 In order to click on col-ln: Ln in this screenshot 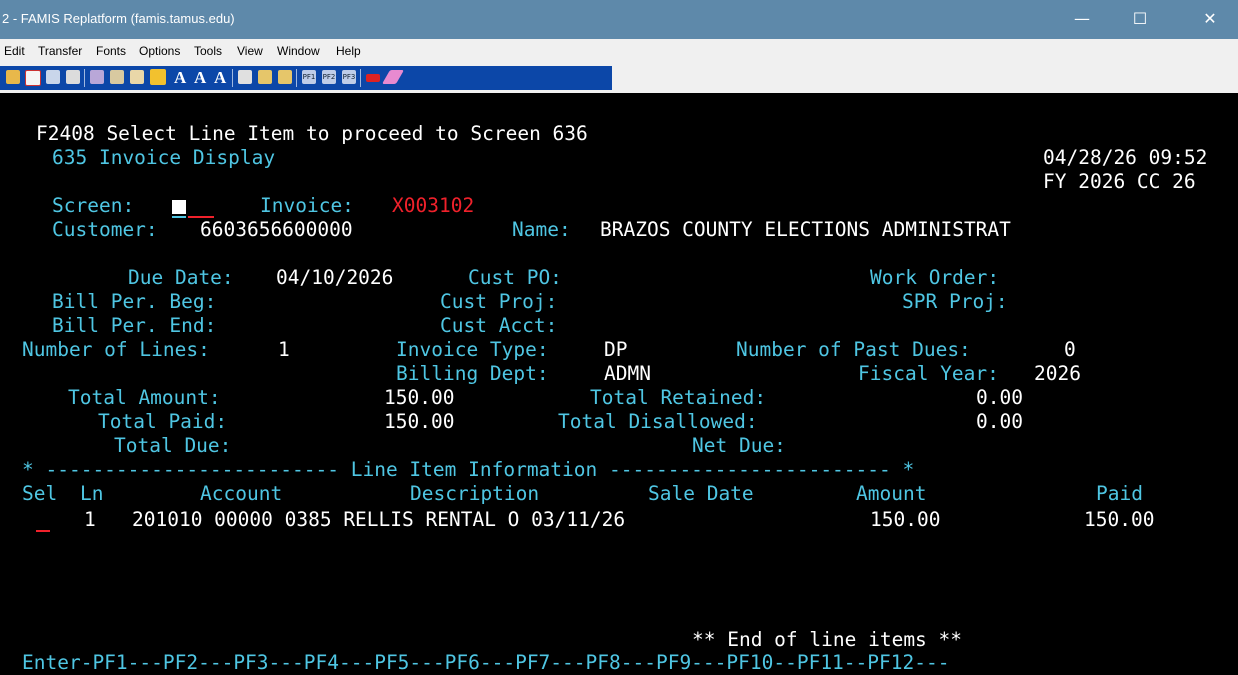, I will do `click(92, 493)`.